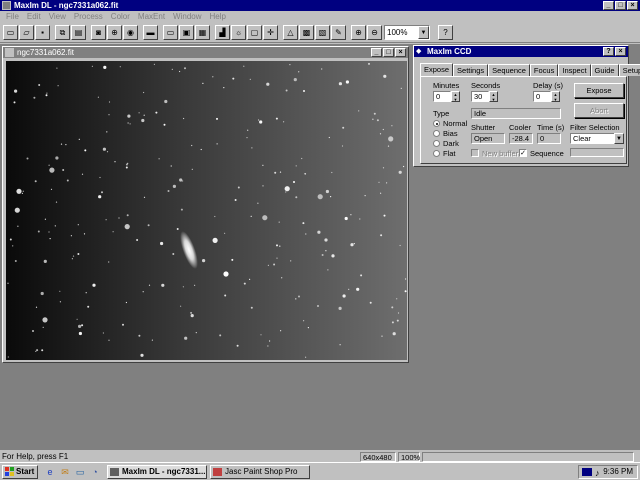 The height and width of the screenshot is (480, 640). Describe the element at coordinates (604, 70) in the screenshot. I see `tab-guide: Guide` at that location.